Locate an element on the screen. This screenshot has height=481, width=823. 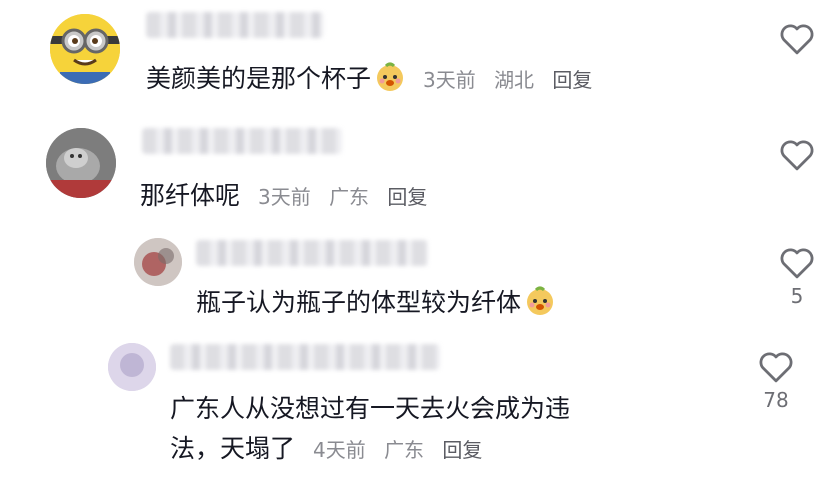
comment-body: 瓶子认为瓶子的体型较为纤体 is located at coordinates (359, 302).